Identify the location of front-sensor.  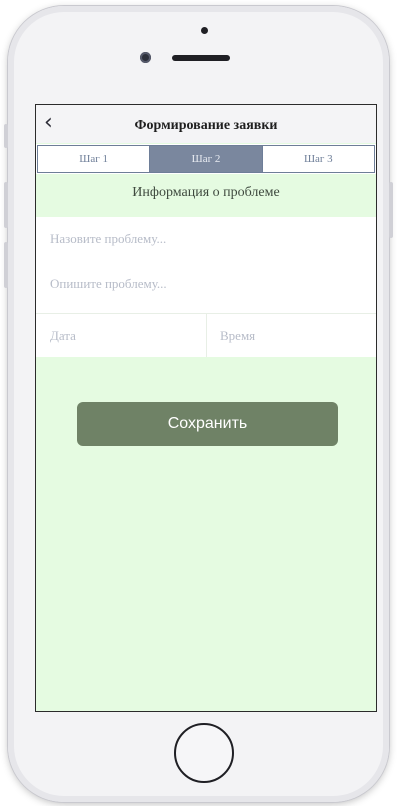
(204, 30).